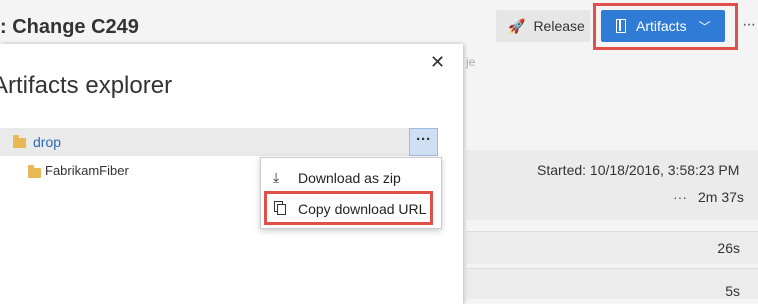 The height and width of the screenshot is (304, 758). I want to click on build-duration: 2m 37s, so click(721, 197).